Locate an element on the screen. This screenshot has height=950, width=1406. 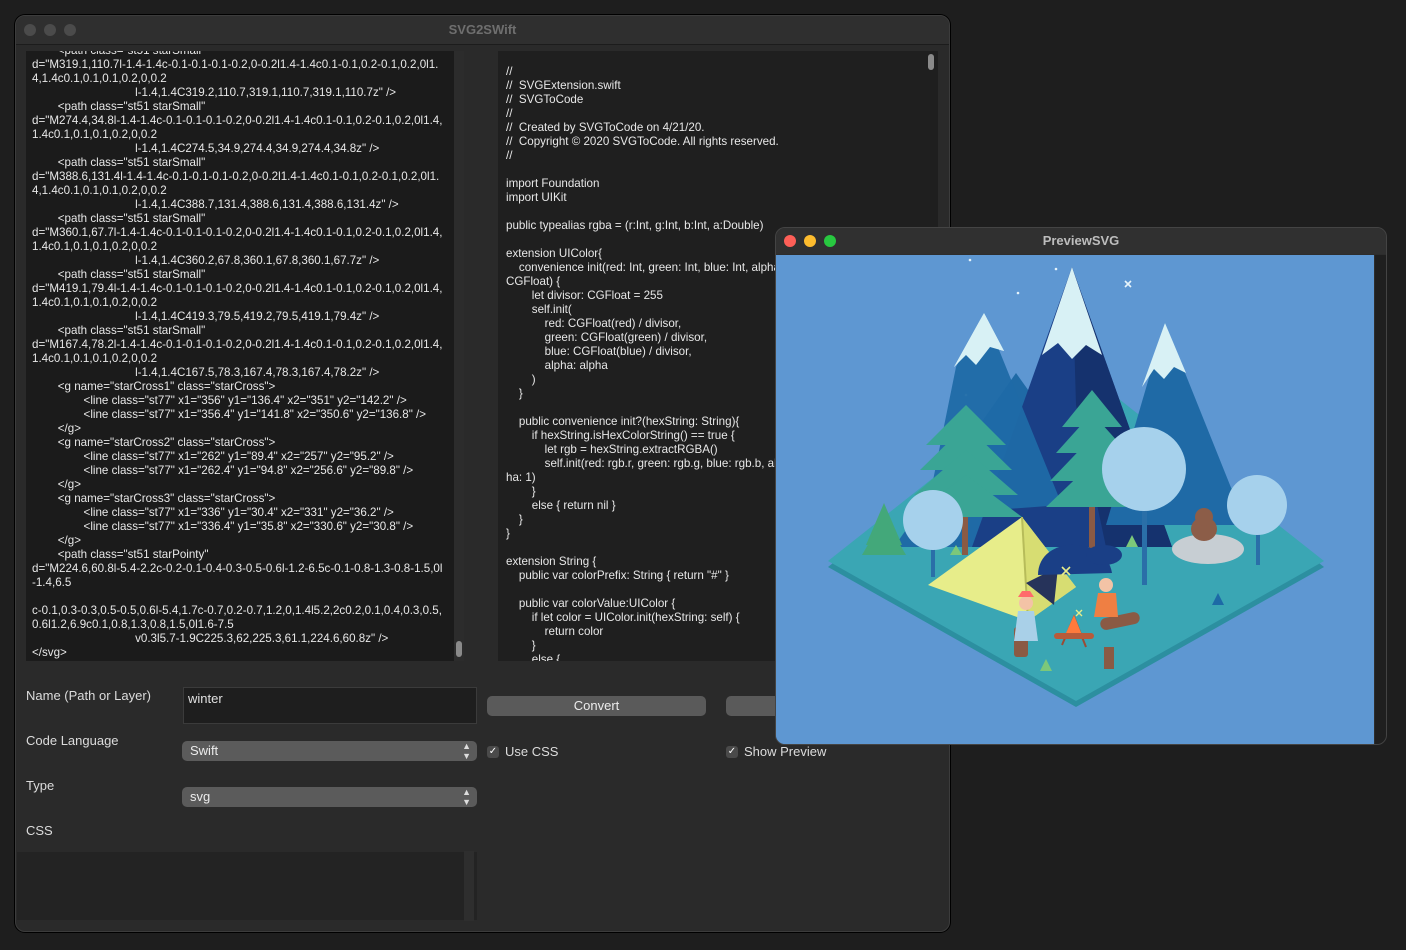
type-label: Type is located at coordinates (40, 785).